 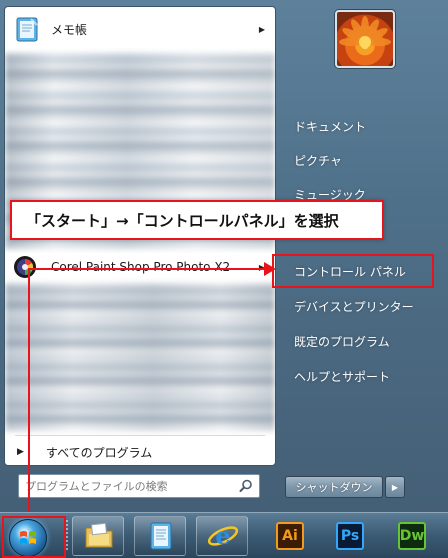 I want to click on start-button-highlight-box, so click(x=34, y=537).